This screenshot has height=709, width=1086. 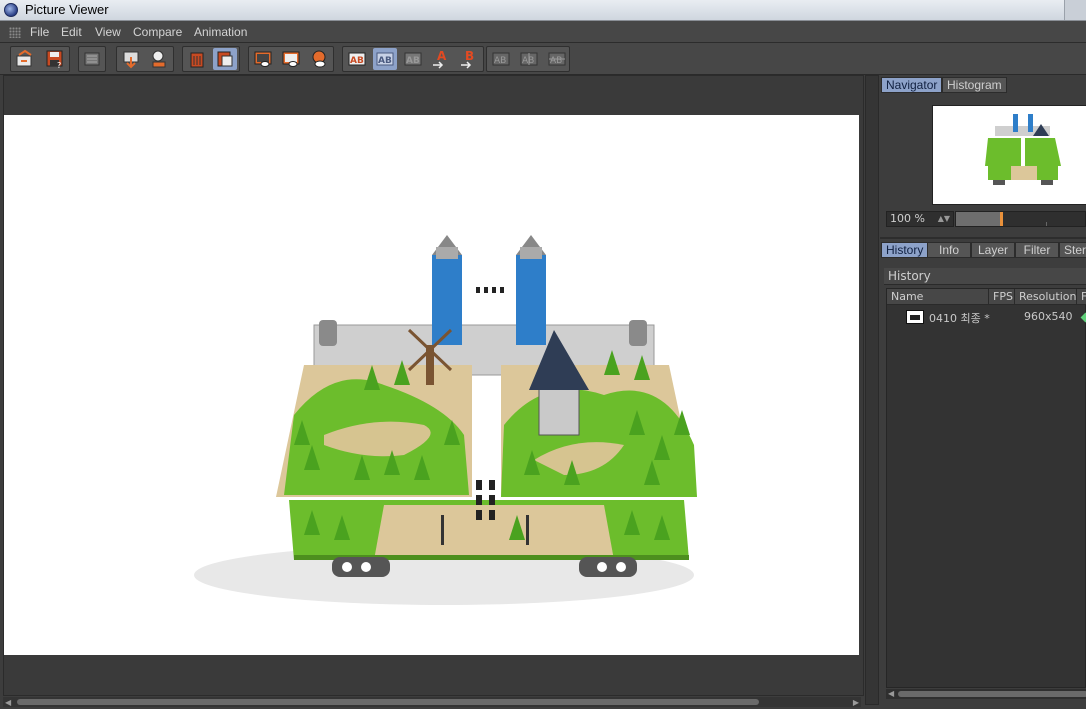 I want to click on ab-side-icon: AB, so click(x=385, y=59).